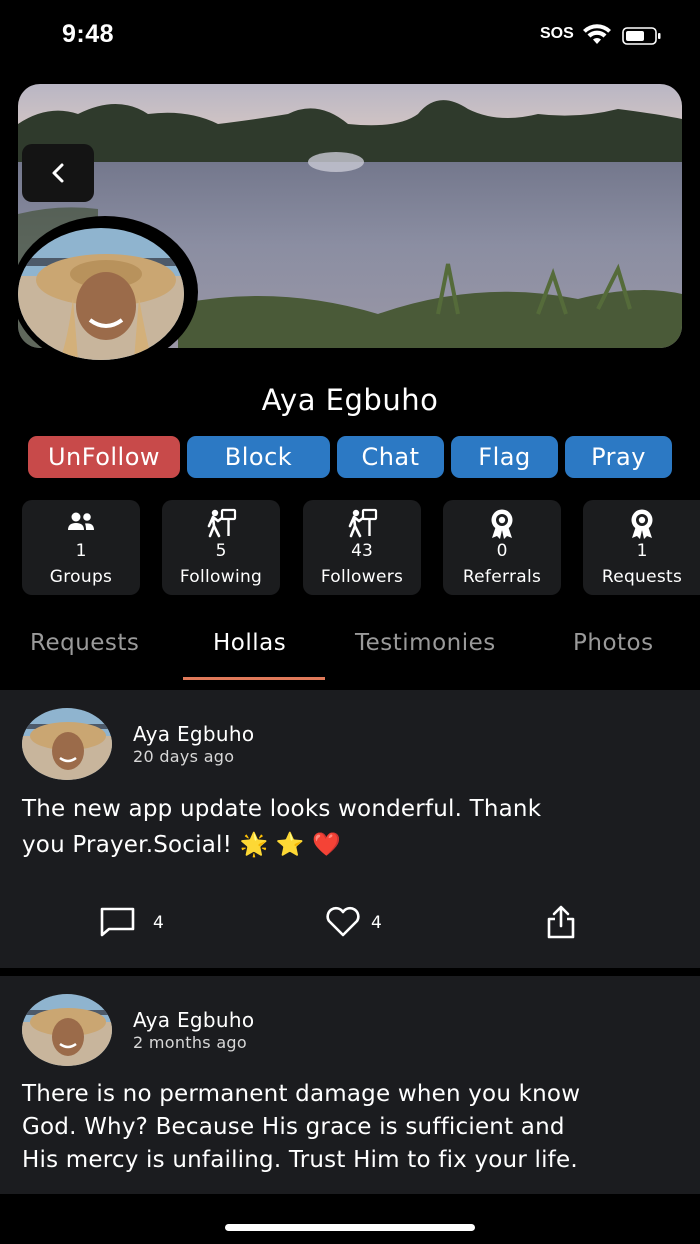  Describe the element at coordinates (258, 457) in the screenshot. I see `block-button: Block` at that location.